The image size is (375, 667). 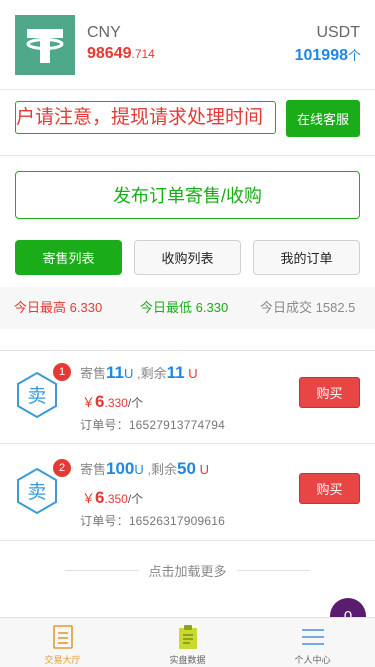 I want to click on remain-amount: 11, so click(x=175, y=372).